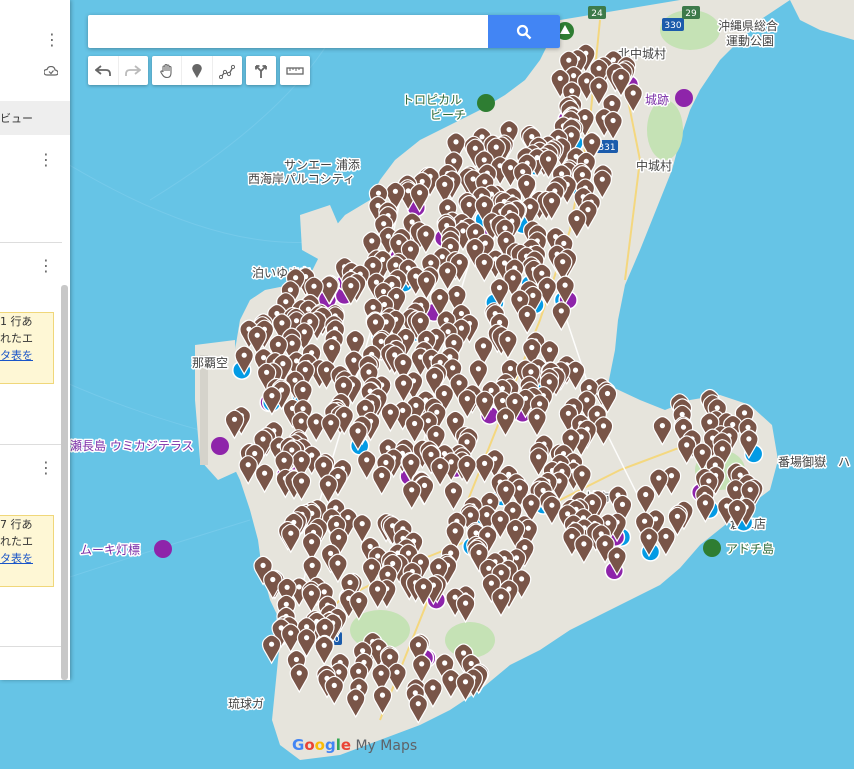 The image size is (854, 769). What do you see at coordinates (51, 71) in the screenshot?
I see `cloud-saved-icon` at bounding box center [51, 71].